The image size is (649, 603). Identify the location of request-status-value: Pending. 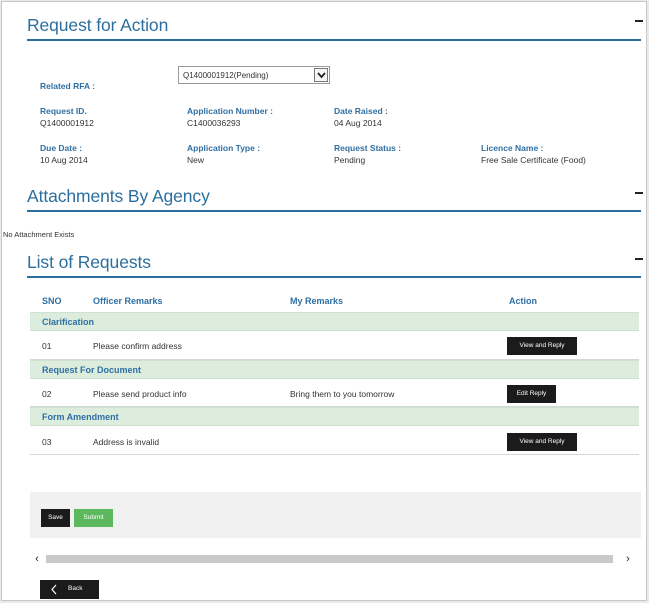
(350, 160).